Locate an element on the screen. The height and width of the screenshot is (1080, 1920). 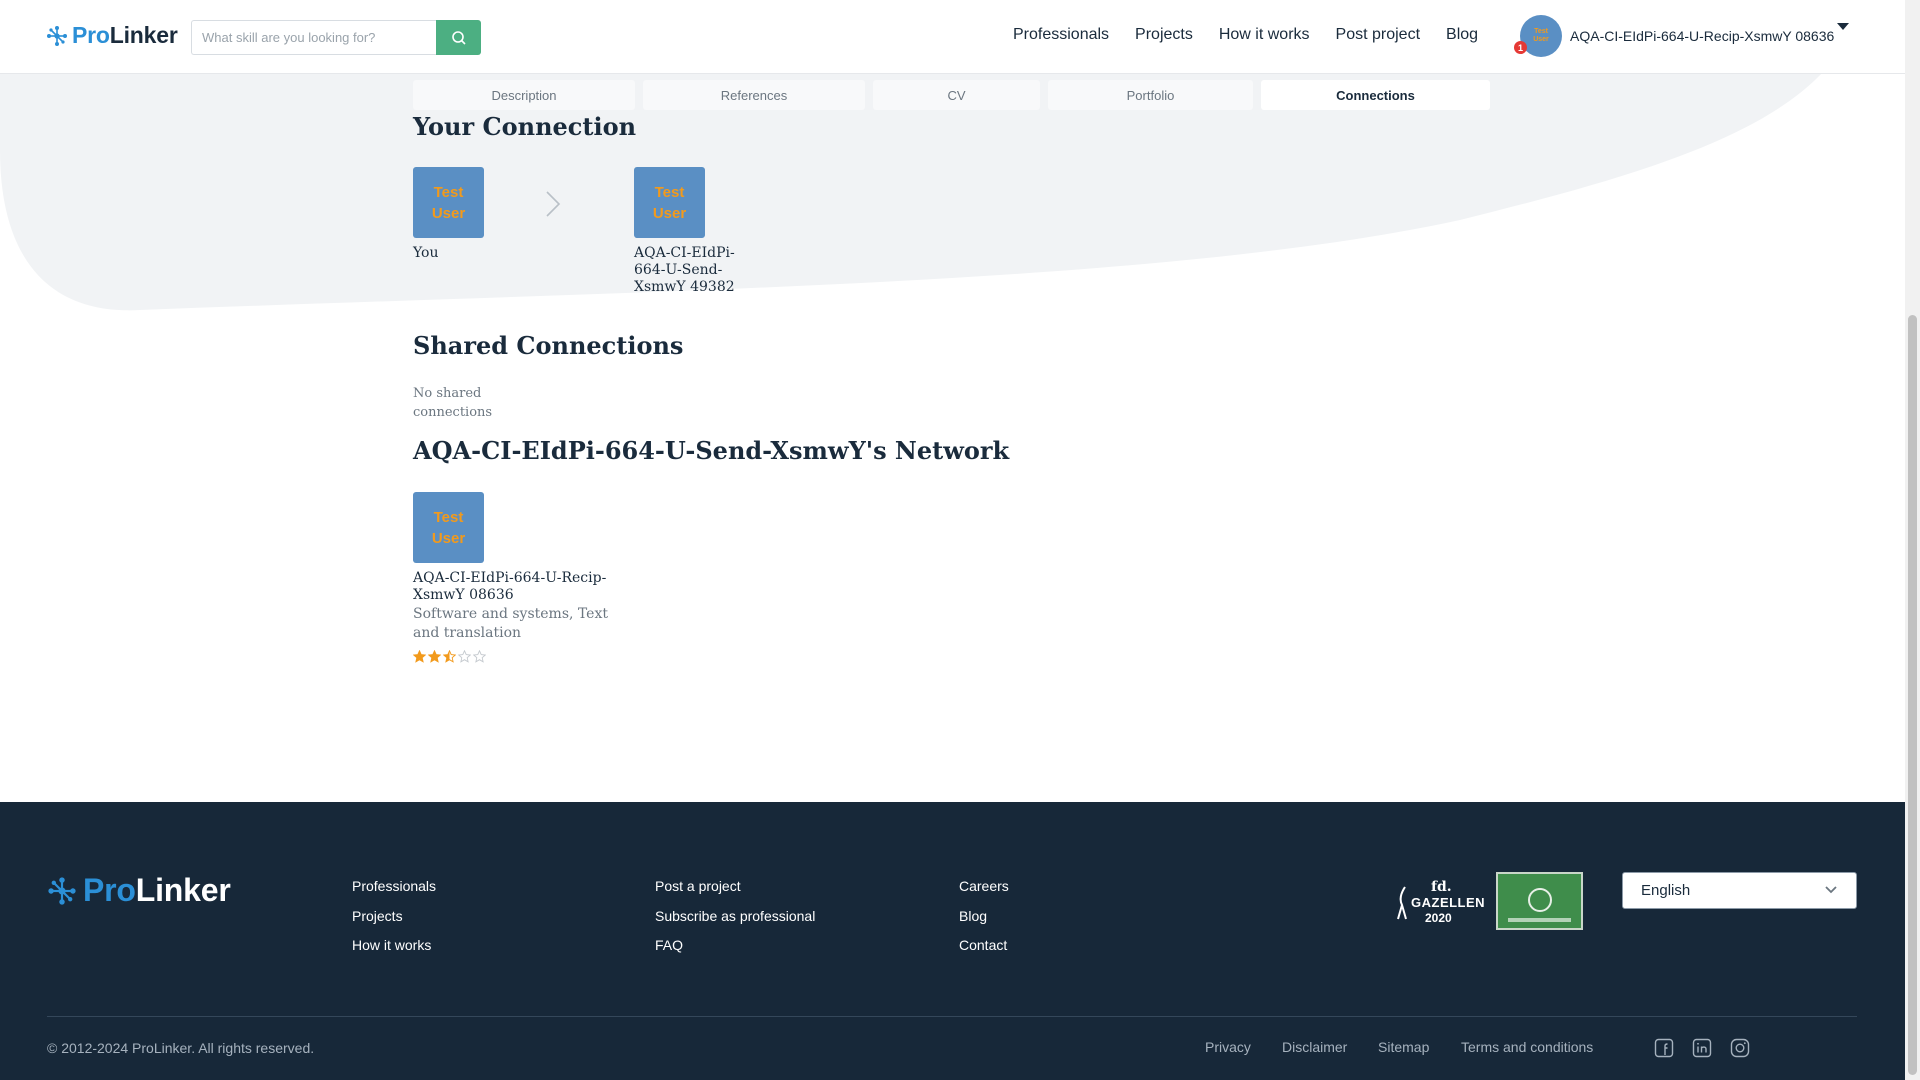
footer-link-terms: Terms and conditions is located at coordinates (1527, 1047).